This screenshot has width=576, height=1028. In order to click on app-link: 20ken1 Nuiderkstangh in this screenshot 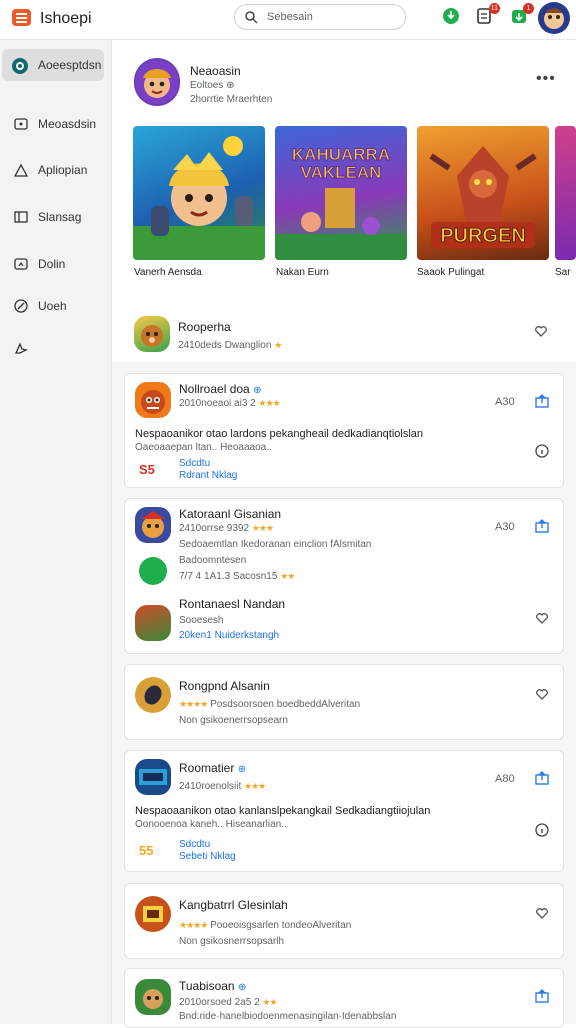, I will do `click(229, 635)`.